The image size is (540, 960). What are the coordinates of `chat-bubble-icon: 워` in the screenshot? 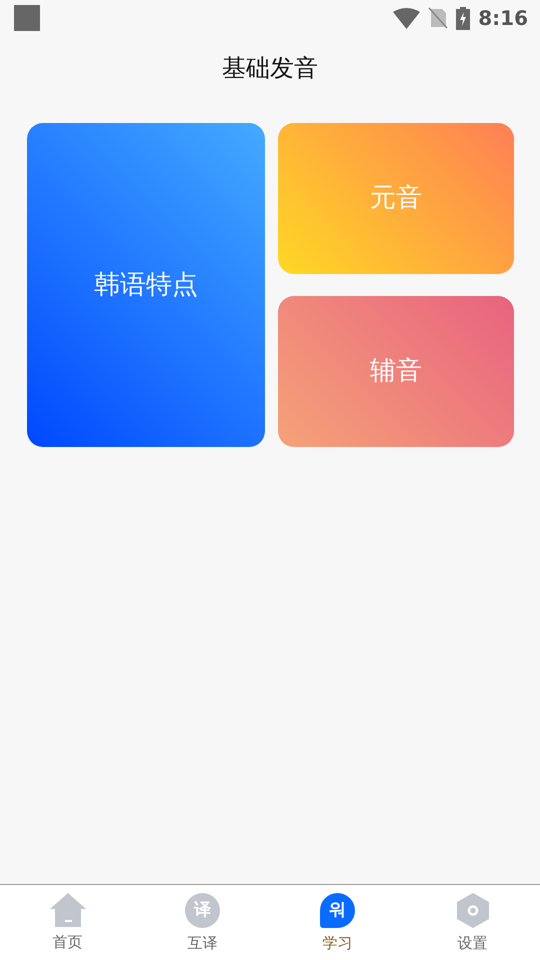 It's located at (337, 910).